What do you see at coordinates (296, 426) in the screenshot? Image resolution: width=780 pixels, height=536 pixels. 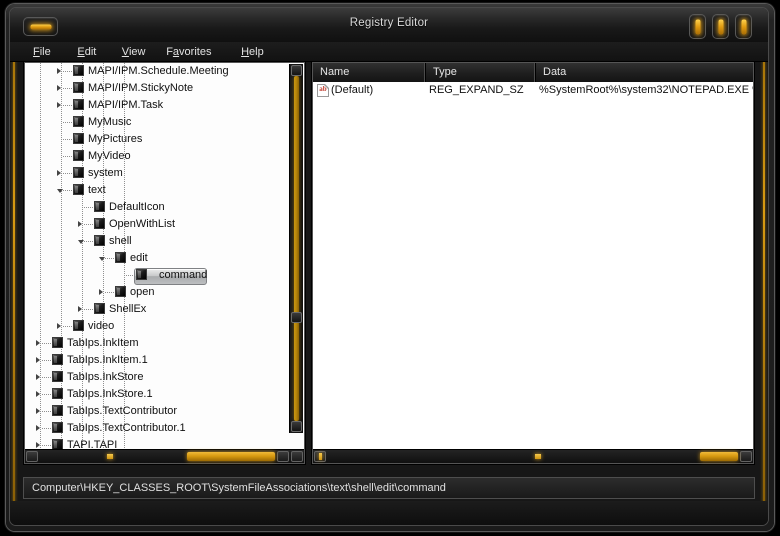 I see `tree-vscroll-down-button` at bounding box center [296, 426].